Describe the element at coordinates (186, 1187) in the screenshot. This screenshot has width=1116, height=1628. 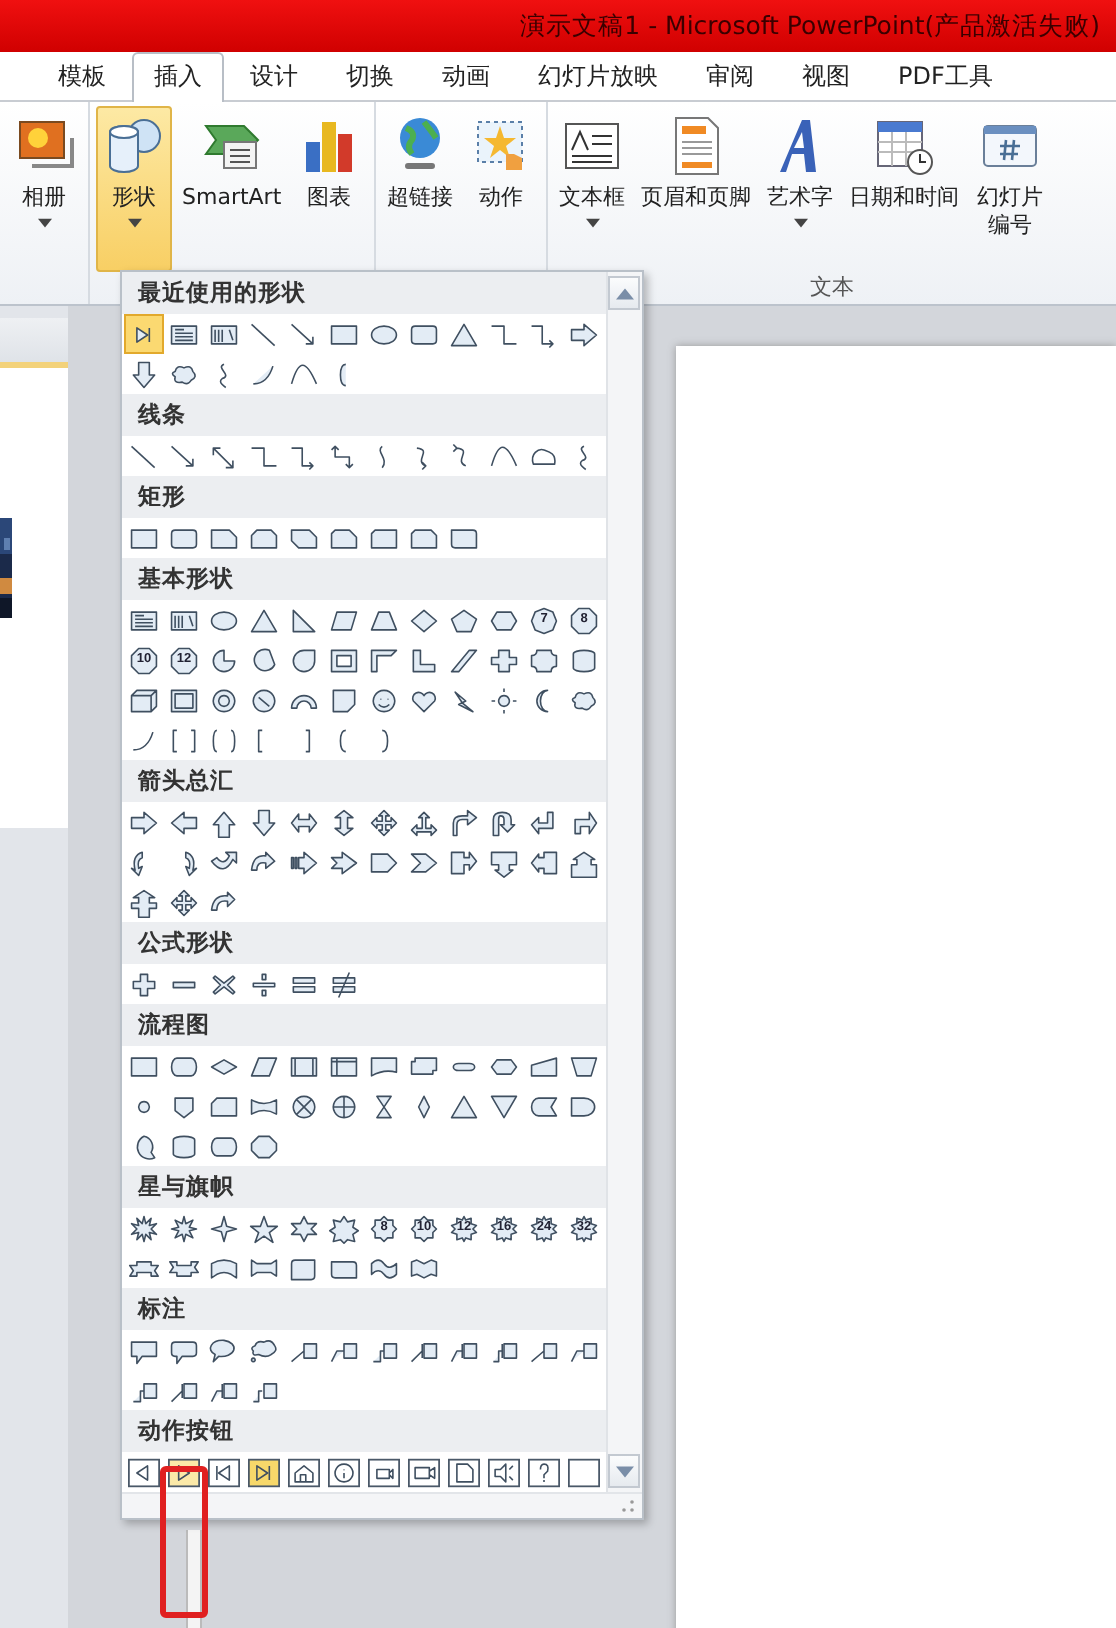
I see `section-title: 星与旗帜` at that location.